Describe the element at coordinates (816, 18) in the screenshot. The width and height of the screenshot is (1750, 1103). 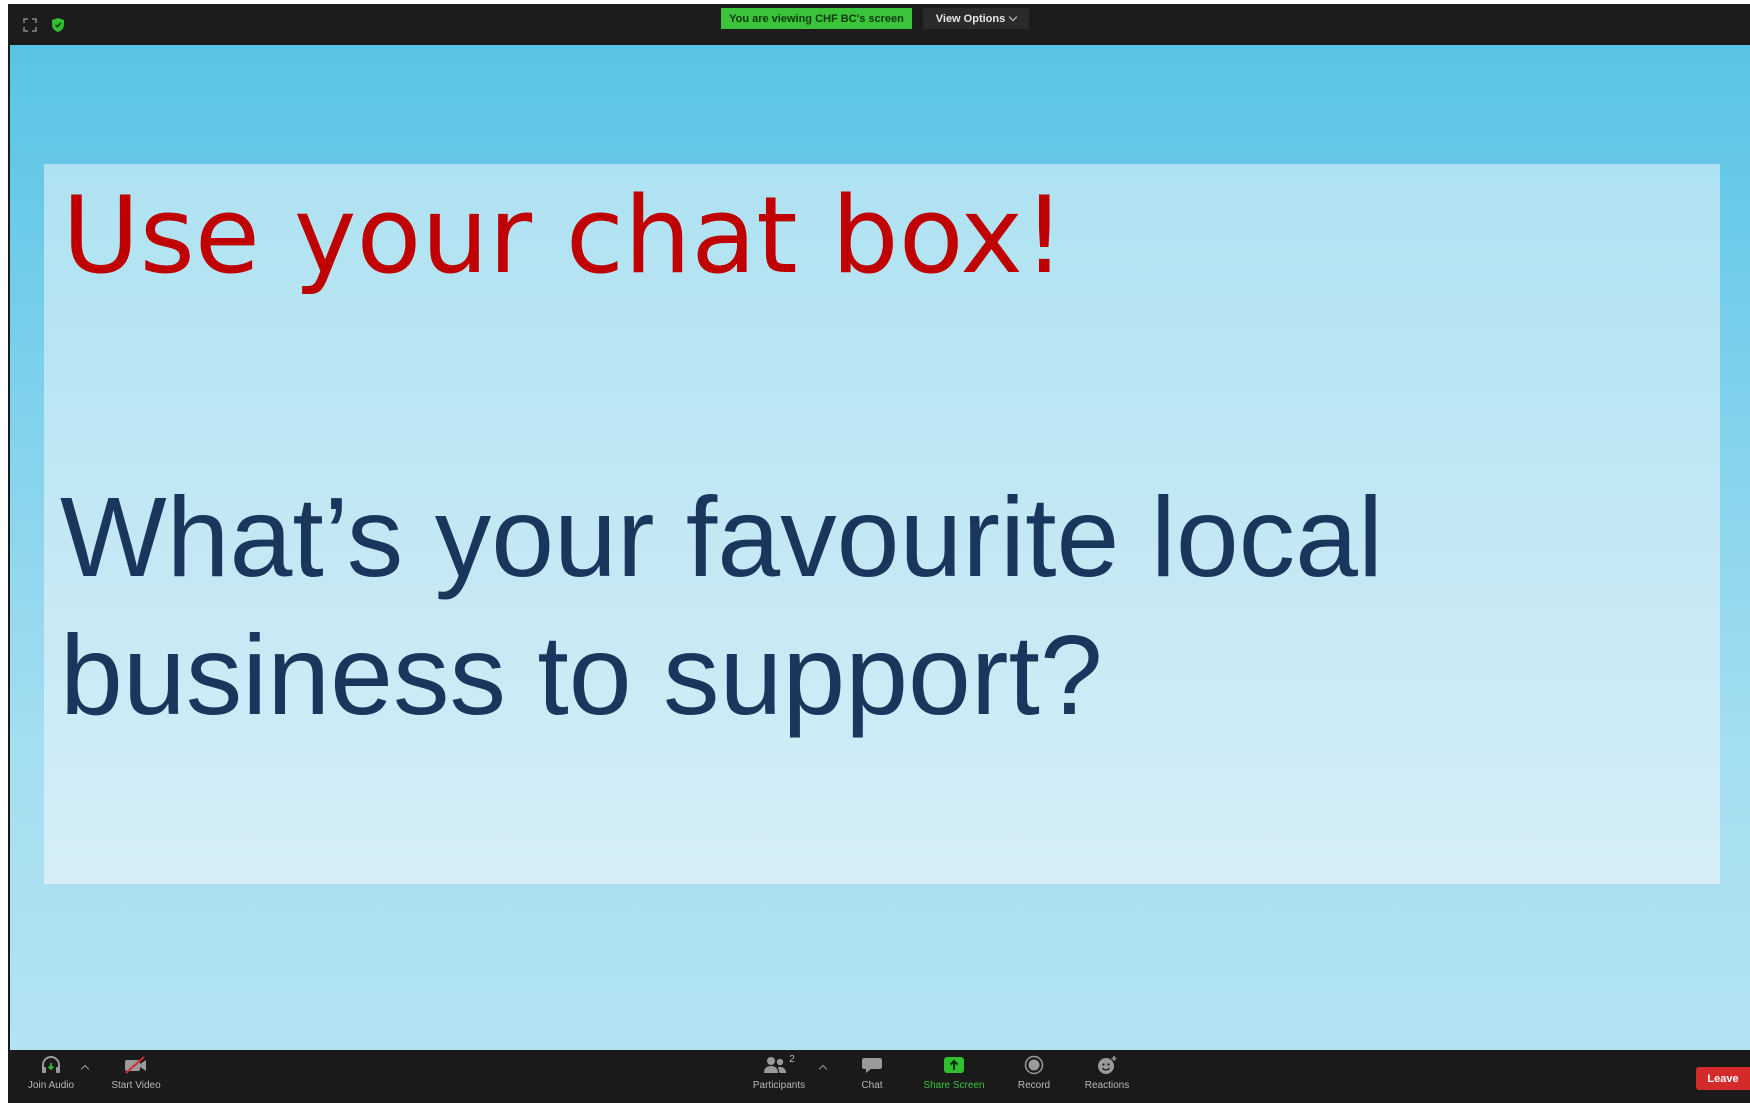
I see `viewing-screen-banner: You are viewing CHF BC's screen` at that location.